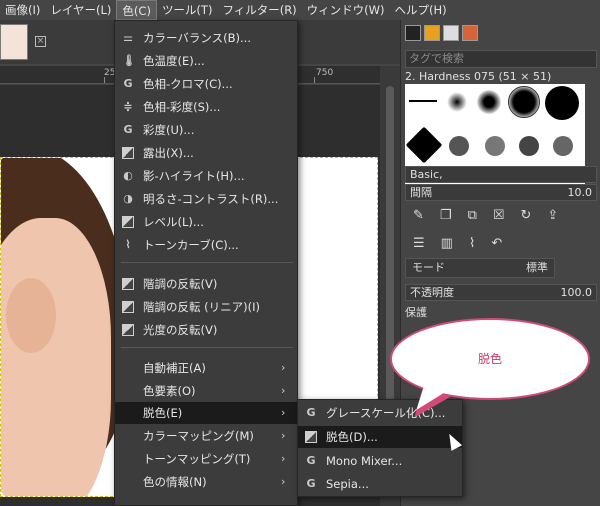 The width and height of the screenshot is (600, 506). What do you see at coordinates (22, 10) in the screenshot?
I see `menu-image: 画像(I)` at bounding box center [22, 10].